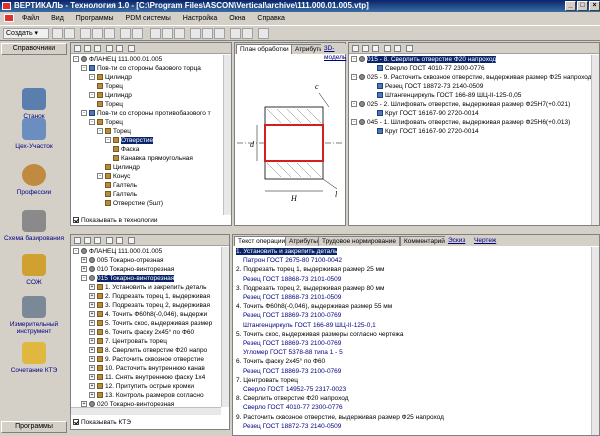 Image resolution: width=600 pixels, height=436 pixels. What do you see at coordinates (117, 251) in the screenshot?
I see `route-root: - ФЛАНЕЦ 111.000.01.005` at bounding box center [117, 251].